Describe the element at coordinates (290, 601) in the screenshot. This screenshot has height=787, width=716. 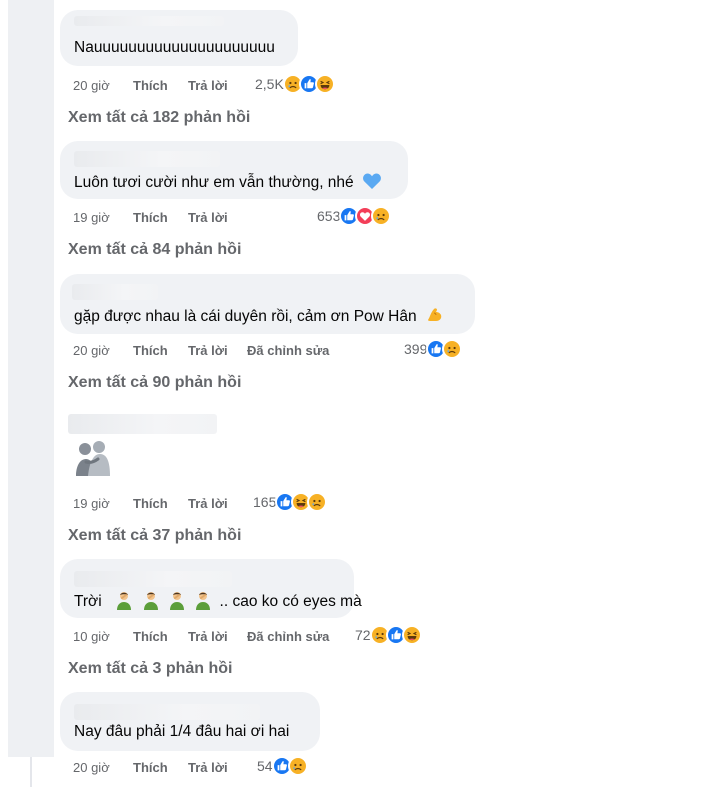
I see `comment-text-suffix: .. cao ko có eyes mà` at that location.